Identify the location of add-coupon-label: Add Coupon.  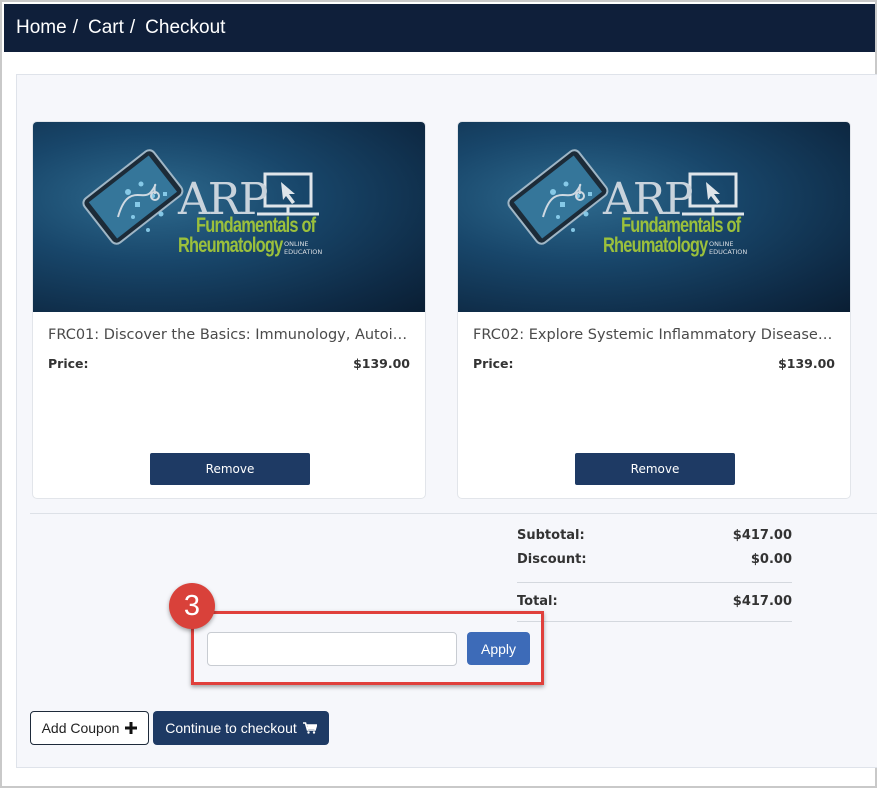
(80, 728).